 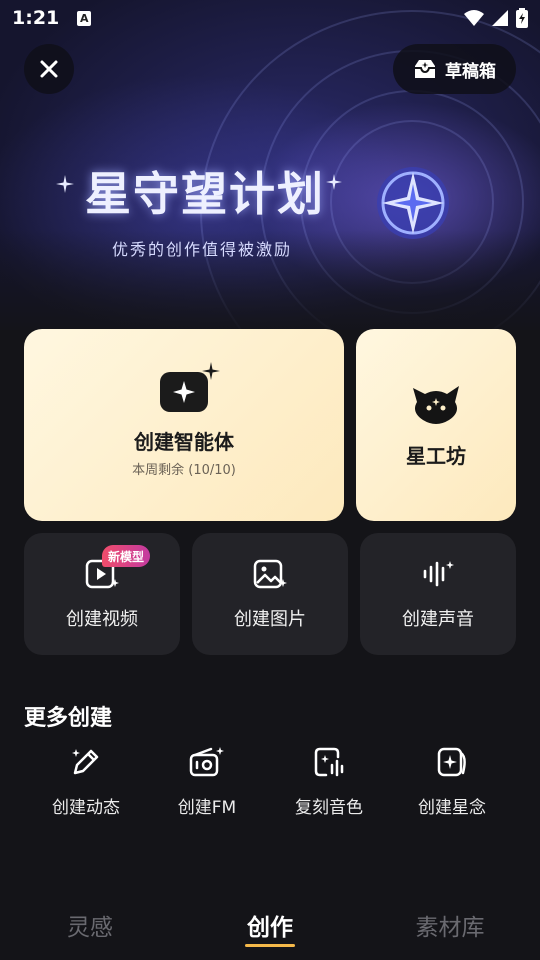 What do you see at coordinates (270, 945) in the screenshot?
I see `active-tab-indicator` at bounding box center [270, 945].